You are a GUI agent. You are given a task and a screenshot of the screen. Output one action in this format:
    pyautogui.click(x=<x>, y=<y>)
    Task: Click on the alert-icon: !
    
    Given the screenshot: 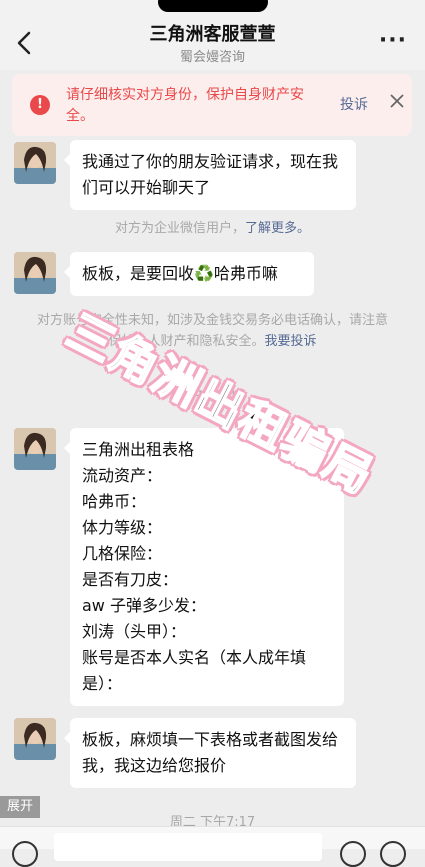 What is the action you would take?
    pyautogui.click(x=40, y=105)
    